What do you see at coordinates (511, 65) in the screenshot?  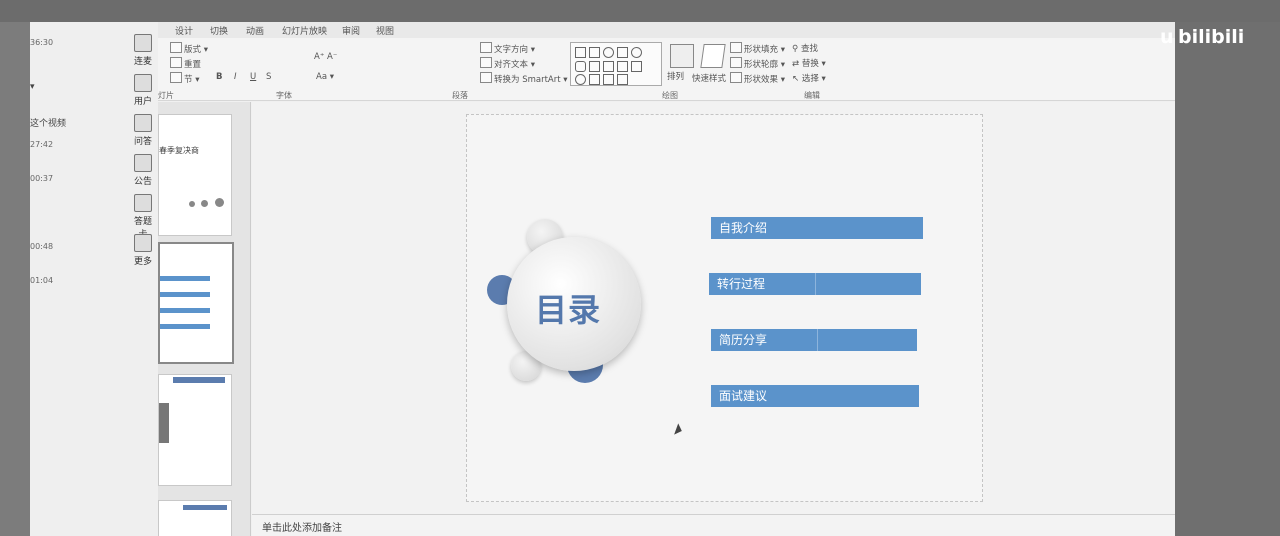 I see `align-text-label: 对齐文本` at bounding box center [511, 65].